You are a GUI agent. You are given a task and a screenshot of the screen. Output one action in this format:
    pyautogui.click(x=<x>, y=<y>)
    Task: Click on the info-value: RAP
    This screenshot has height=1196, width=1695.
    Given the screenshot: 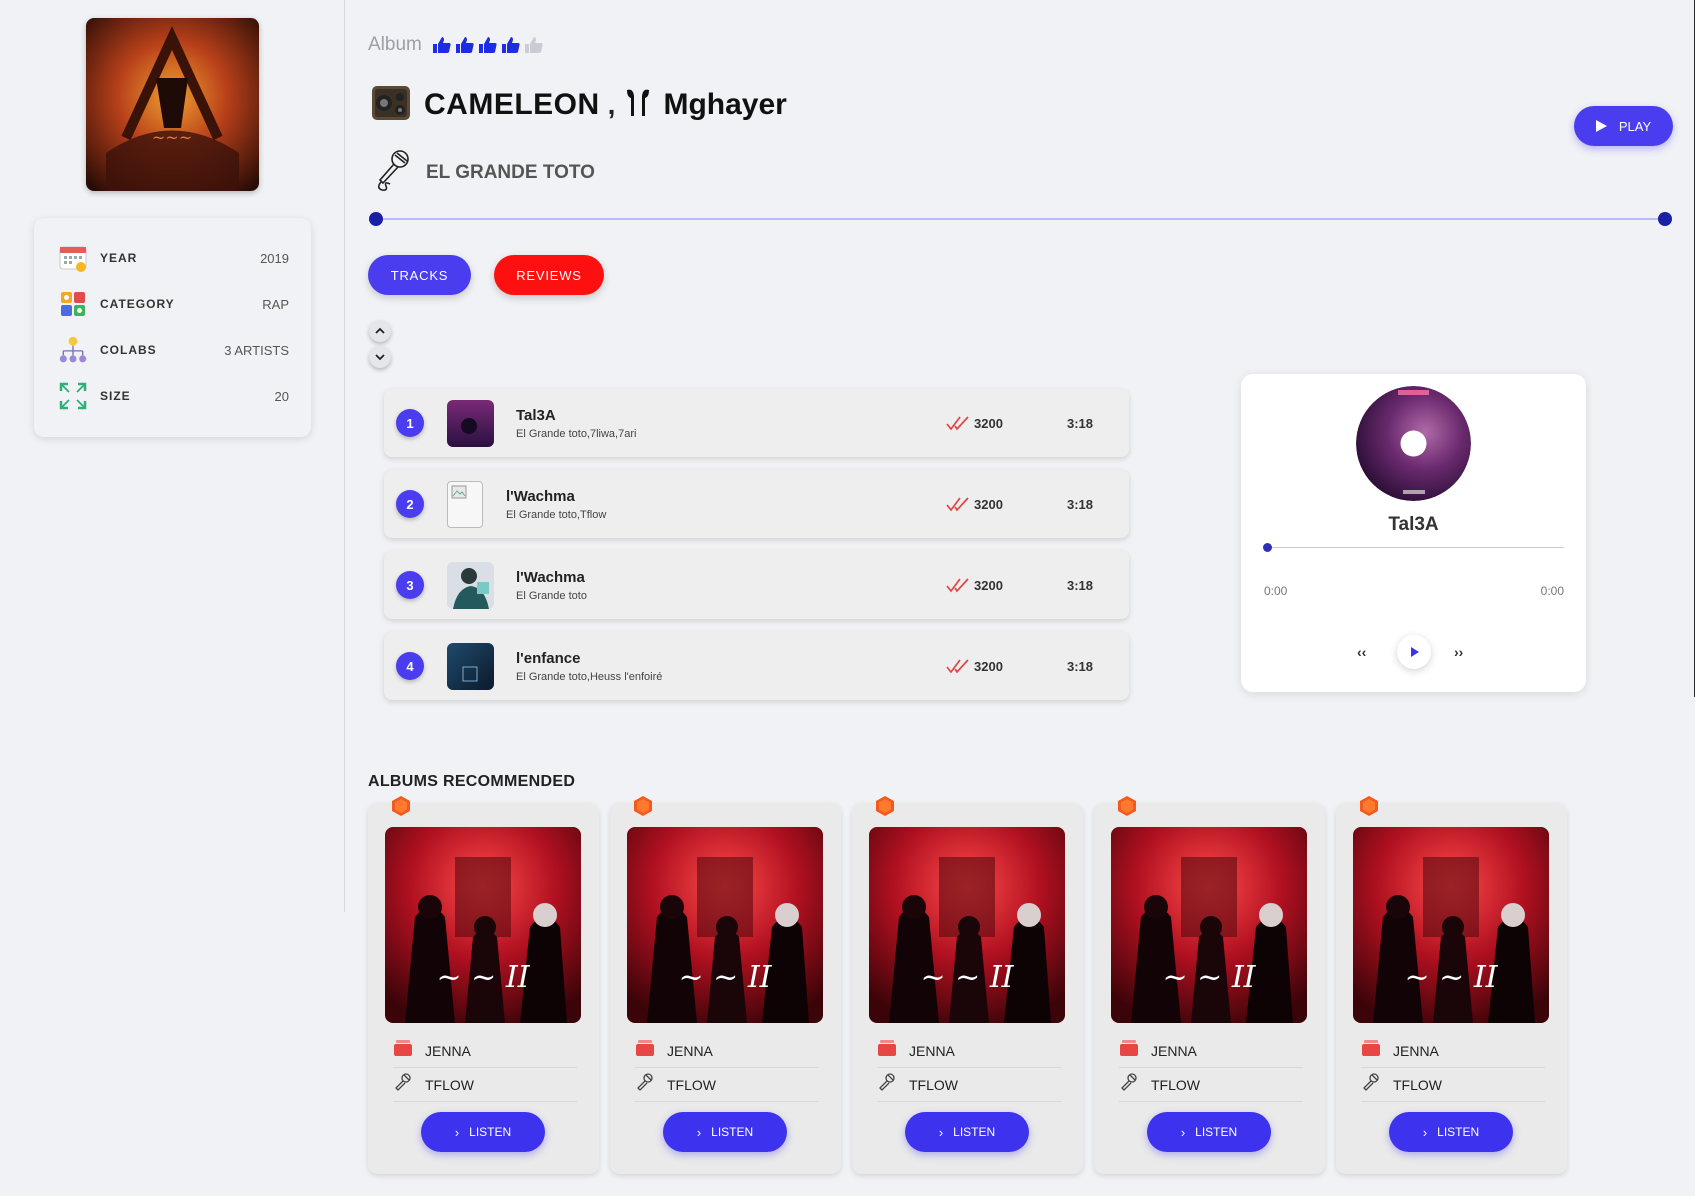 What is the action you would take?
    pyautogui.click(x=275, y=304)
    